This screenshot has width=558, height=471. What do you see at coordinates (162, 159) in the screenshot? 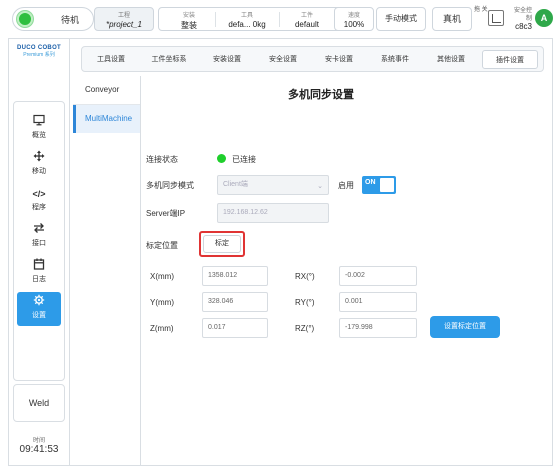
I see `connection-label: 连接状态` at bounding box center [162, 159].